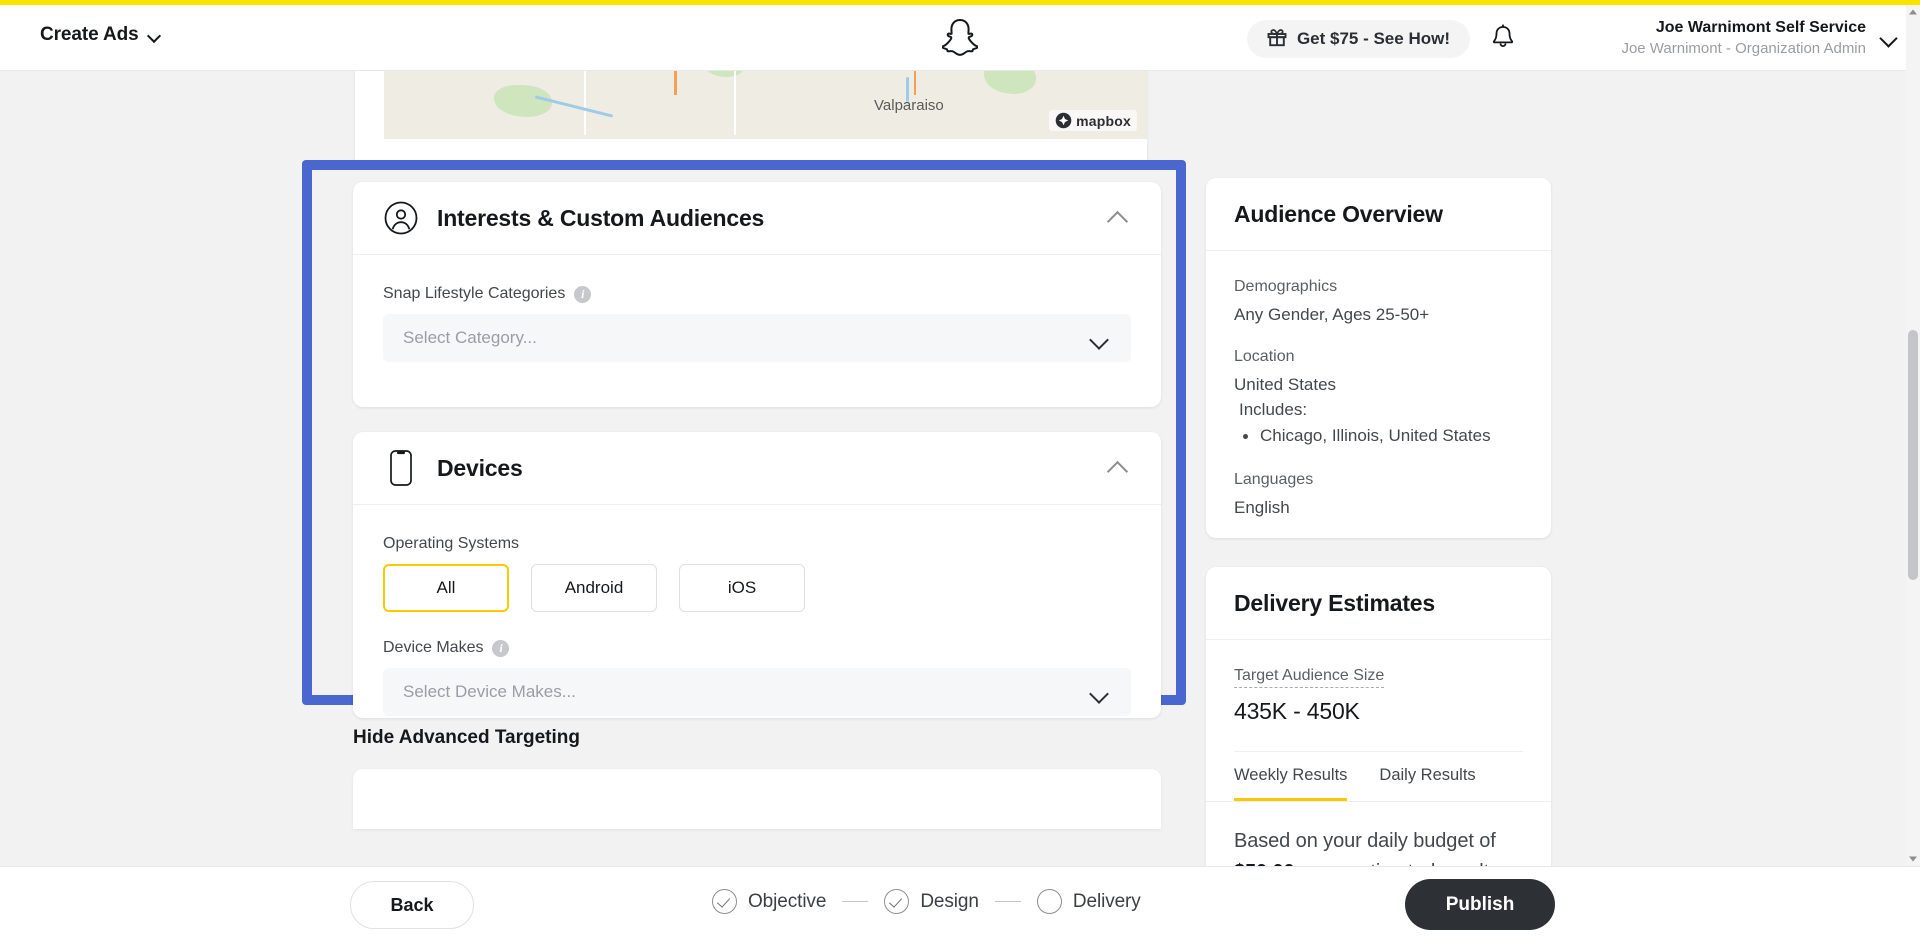 The image size is (1920, 941). What do you see at coordinates (1505, 39) in the screenshot?
I see `notifications-button` at bounding box center [1505, 39].